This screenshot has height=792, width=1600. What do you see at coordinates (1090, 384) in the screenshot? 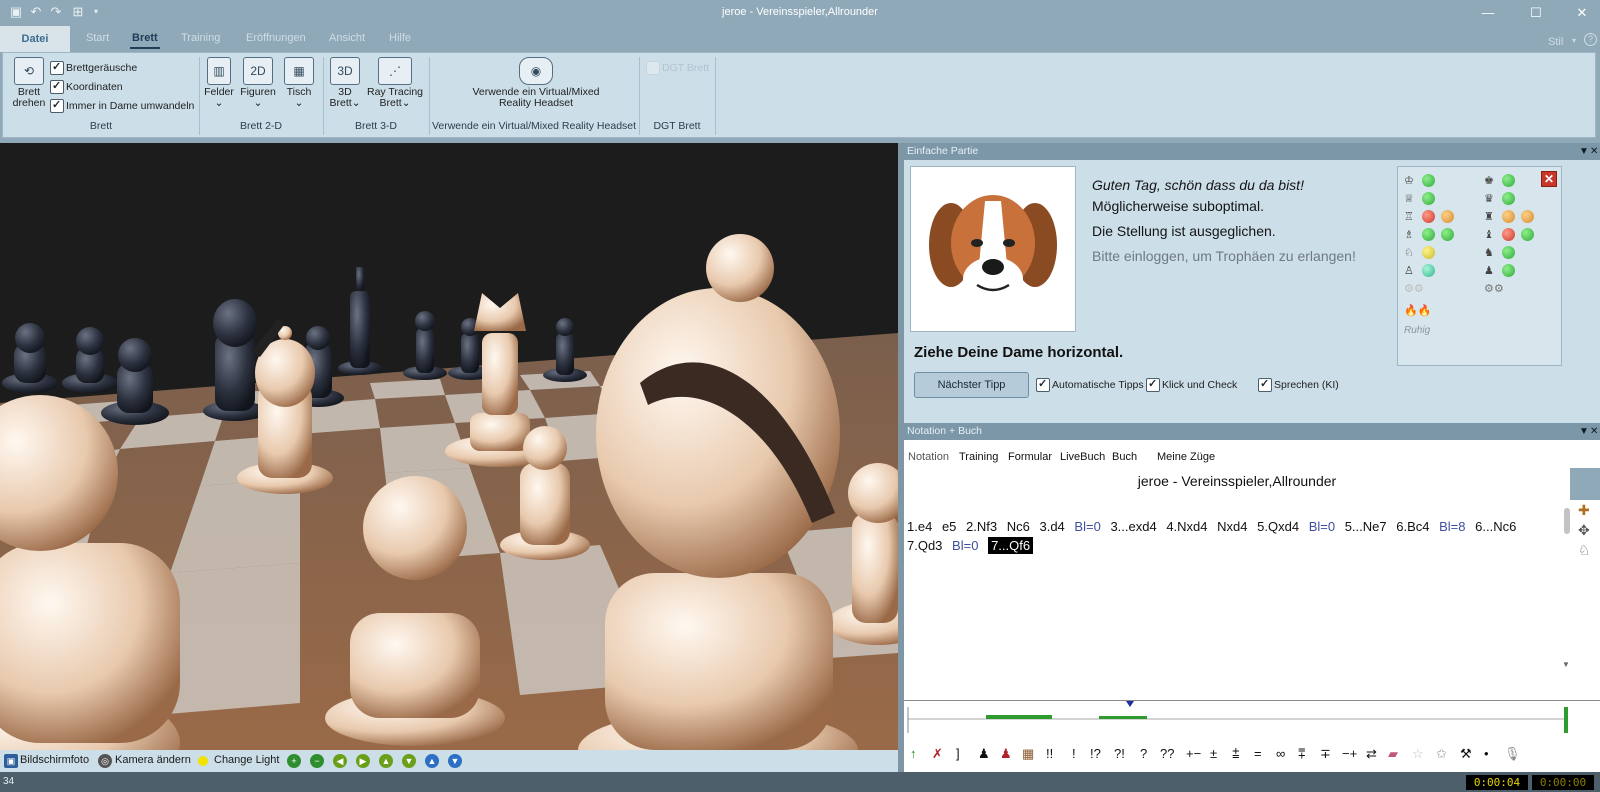
I see `auto-tips-checkbox: Automatische Tipps` at bounding box center [1090, 384].